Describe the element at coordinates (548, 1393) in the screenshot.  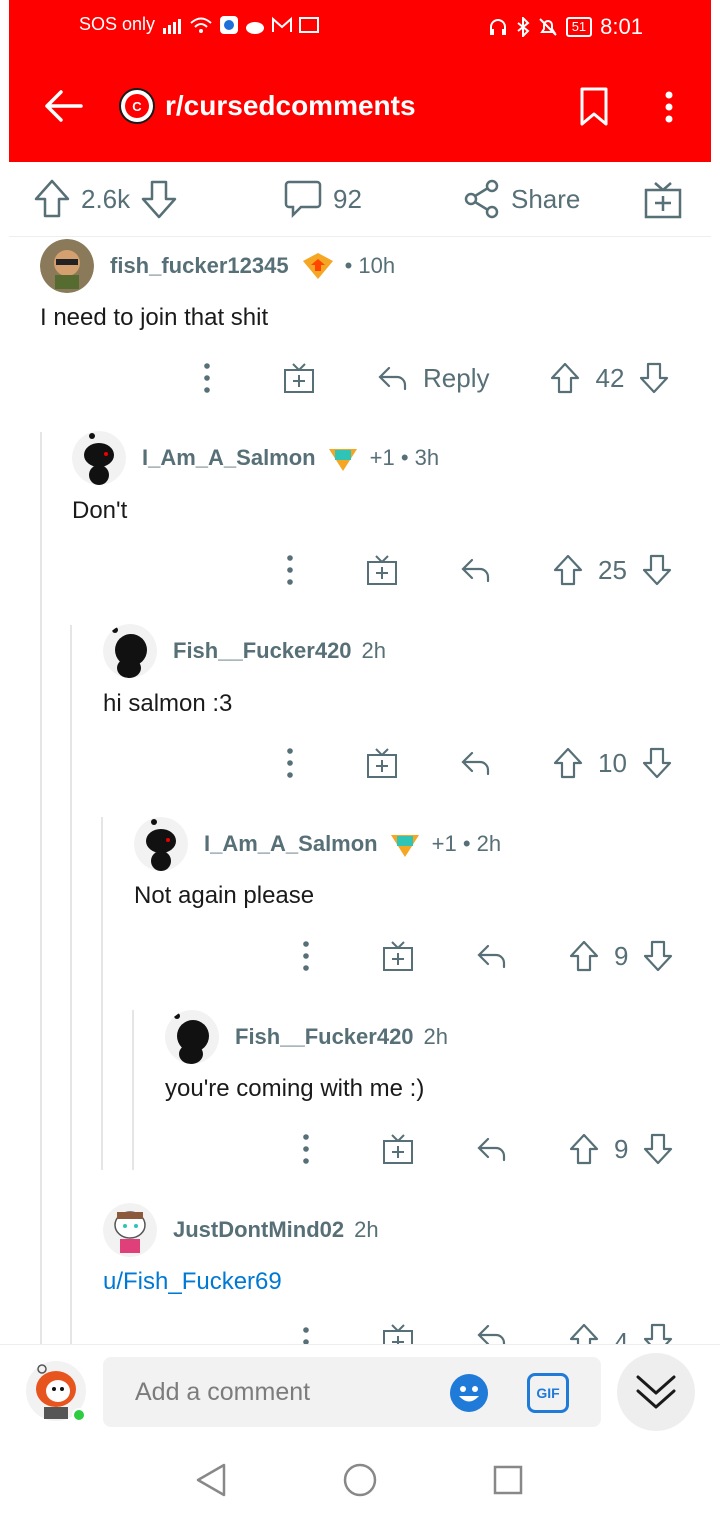
I see `gif-button: GIF` at that location.